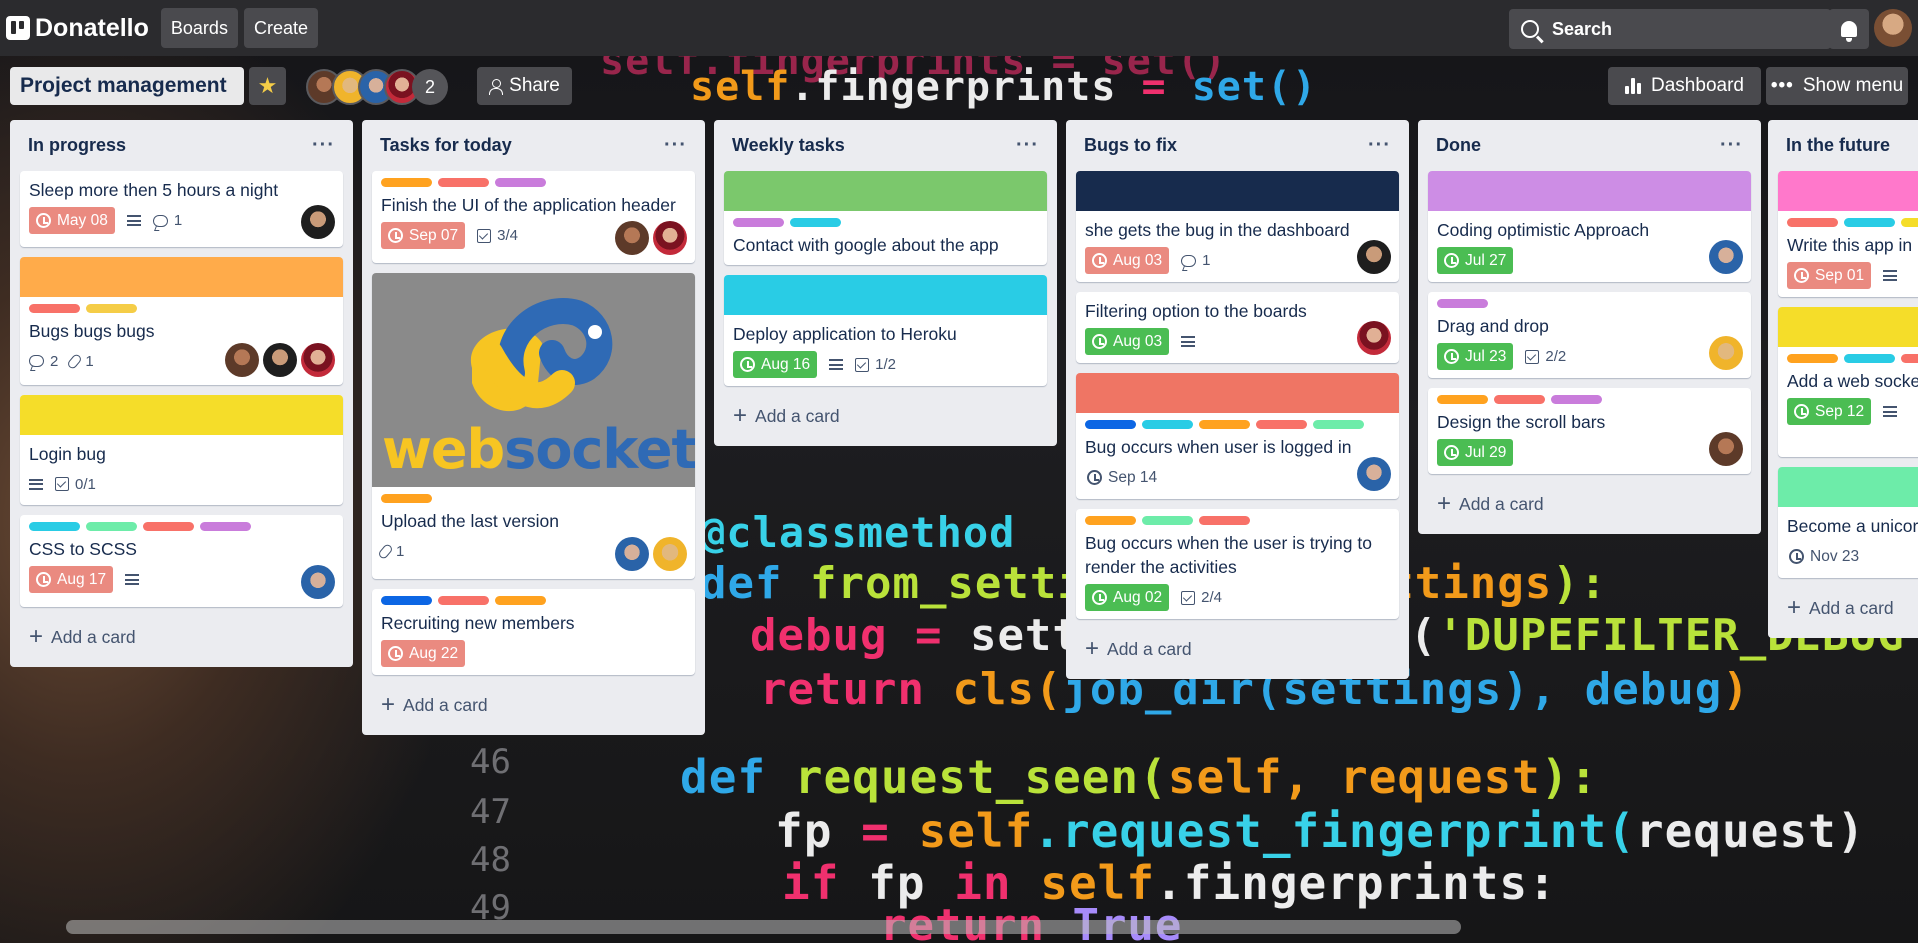  What do you see at coordinates (885, 145) in the screenshot?
I see `list-header: Weekly tasks ···` at bounding box center [885, 145].